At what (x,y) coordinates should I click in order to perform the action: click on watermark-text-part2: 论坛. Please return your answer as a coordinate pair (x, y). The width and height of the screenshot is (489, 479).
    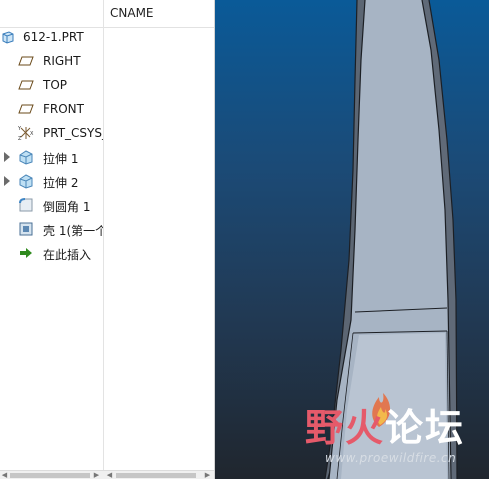
    Looking at the image, I should click on (425, 428).